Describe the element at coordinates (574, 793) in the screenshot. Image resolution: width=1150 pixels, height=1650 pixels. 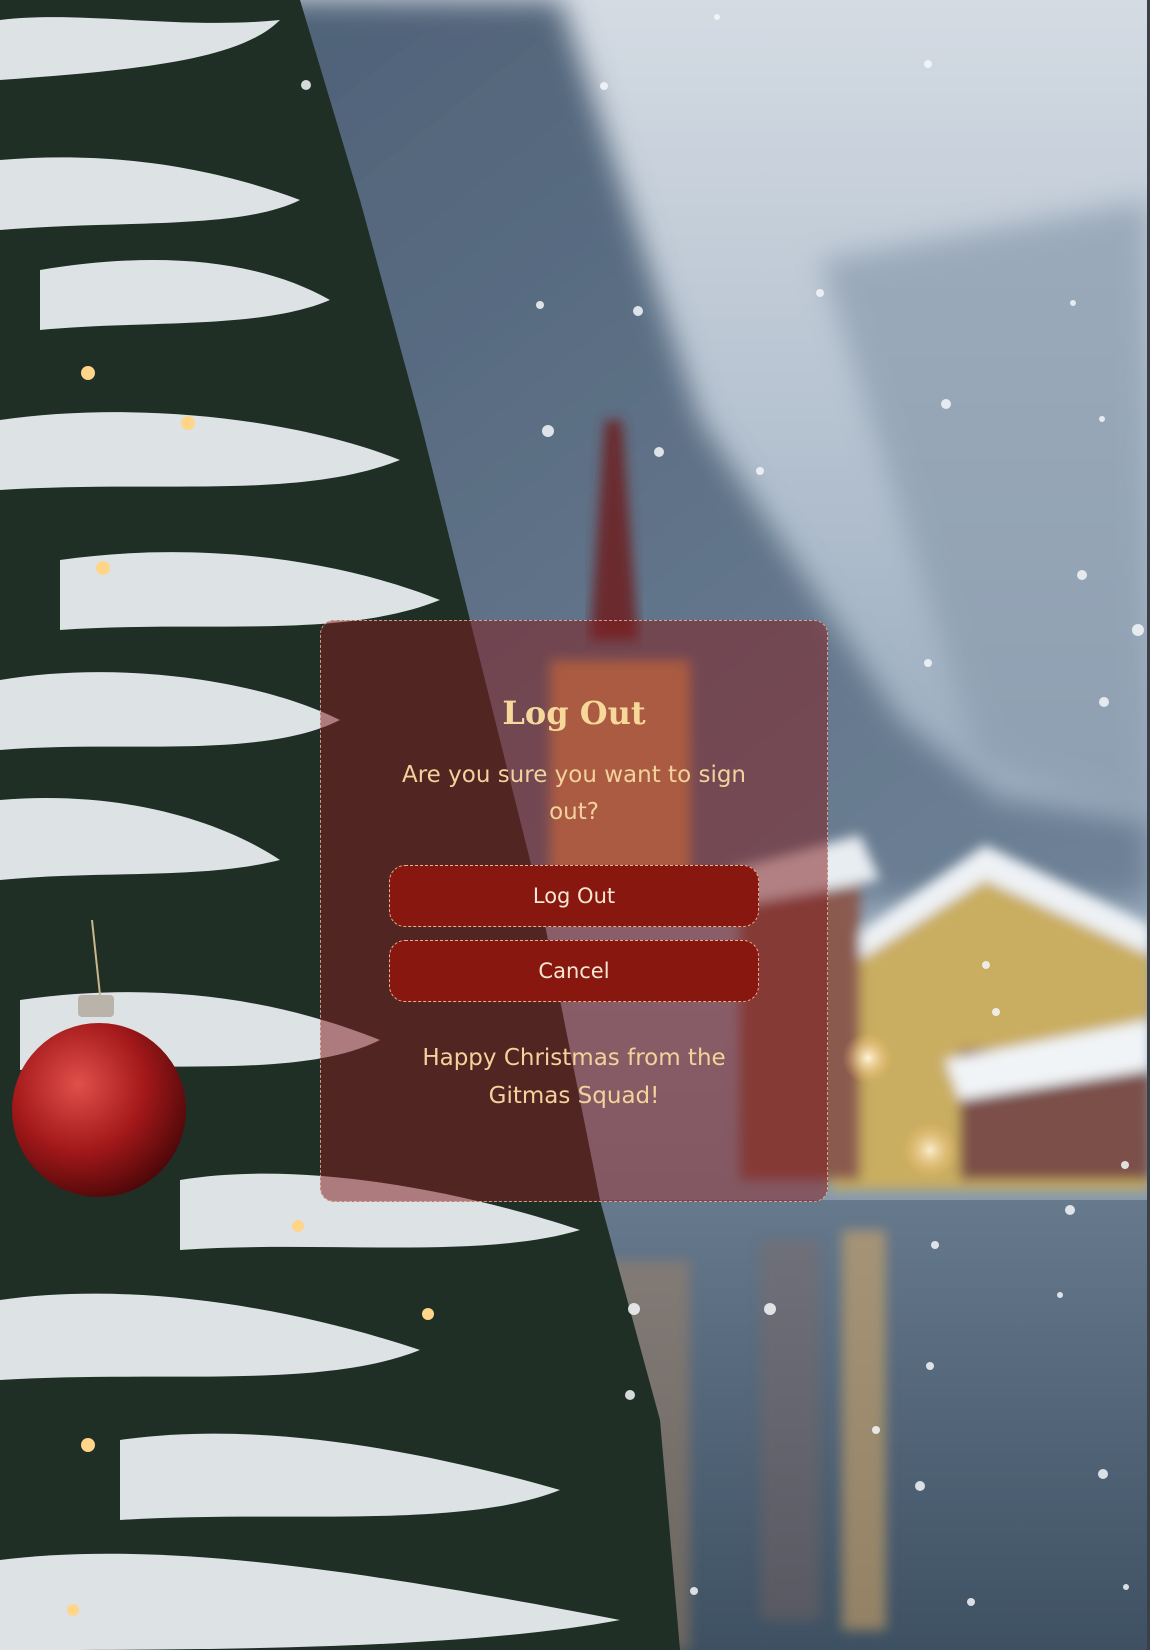
I see `dialog-message: Are you sure you want to sign out?` at that location.